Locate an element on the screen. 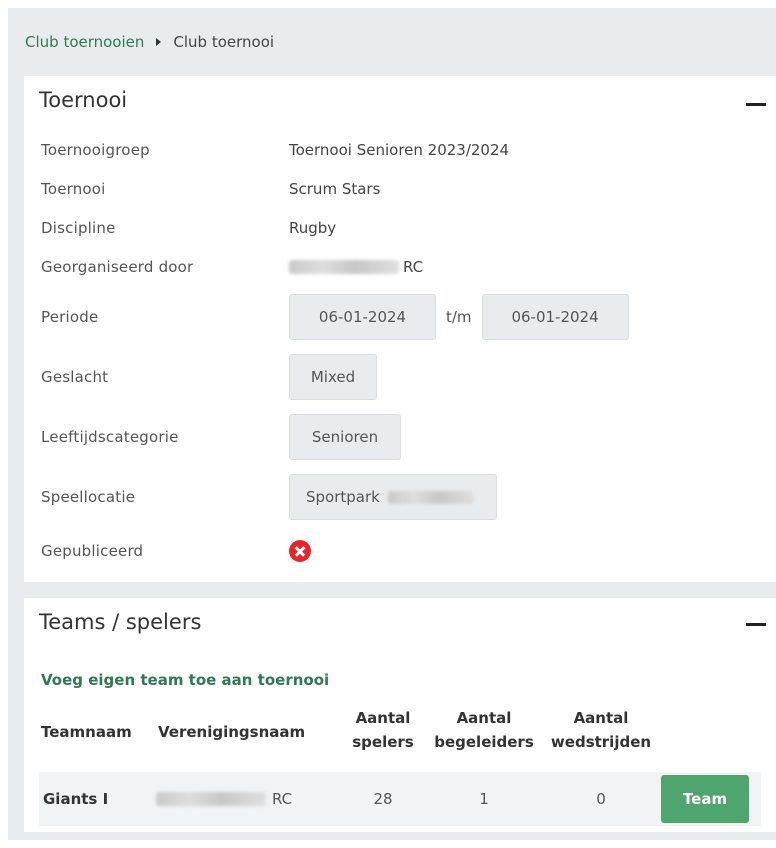 This screenshot has width=776, height=848. row-periode: Periode 06-01-2024 t/m 06-01-2024 is located at coordinates (408, 317).